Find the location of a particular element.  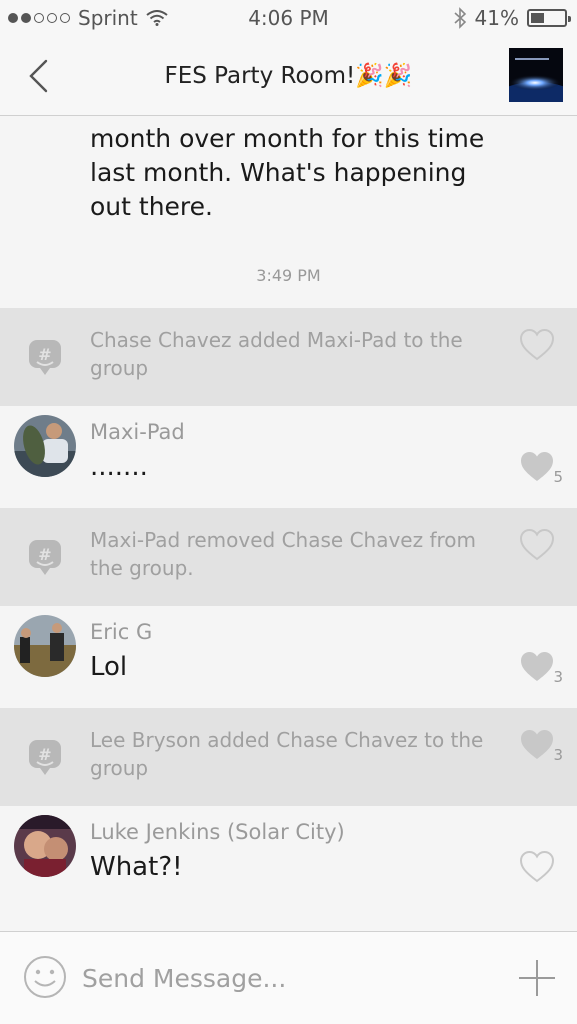

like-count: 5 is located at coordinates (558, 477).